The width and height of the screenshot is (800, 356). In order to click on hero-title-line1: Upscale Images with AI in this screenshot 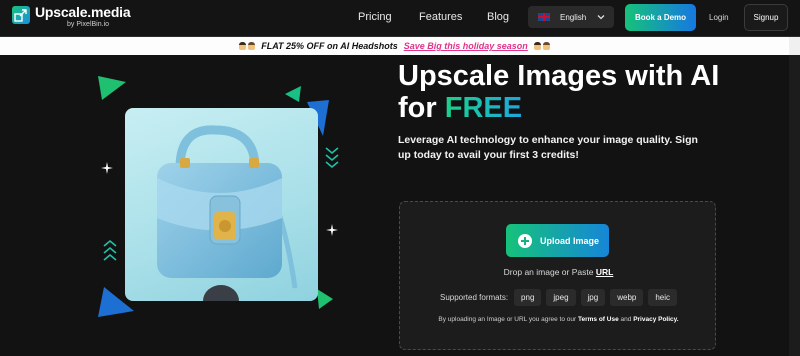, I will do `click(559, 76)`.